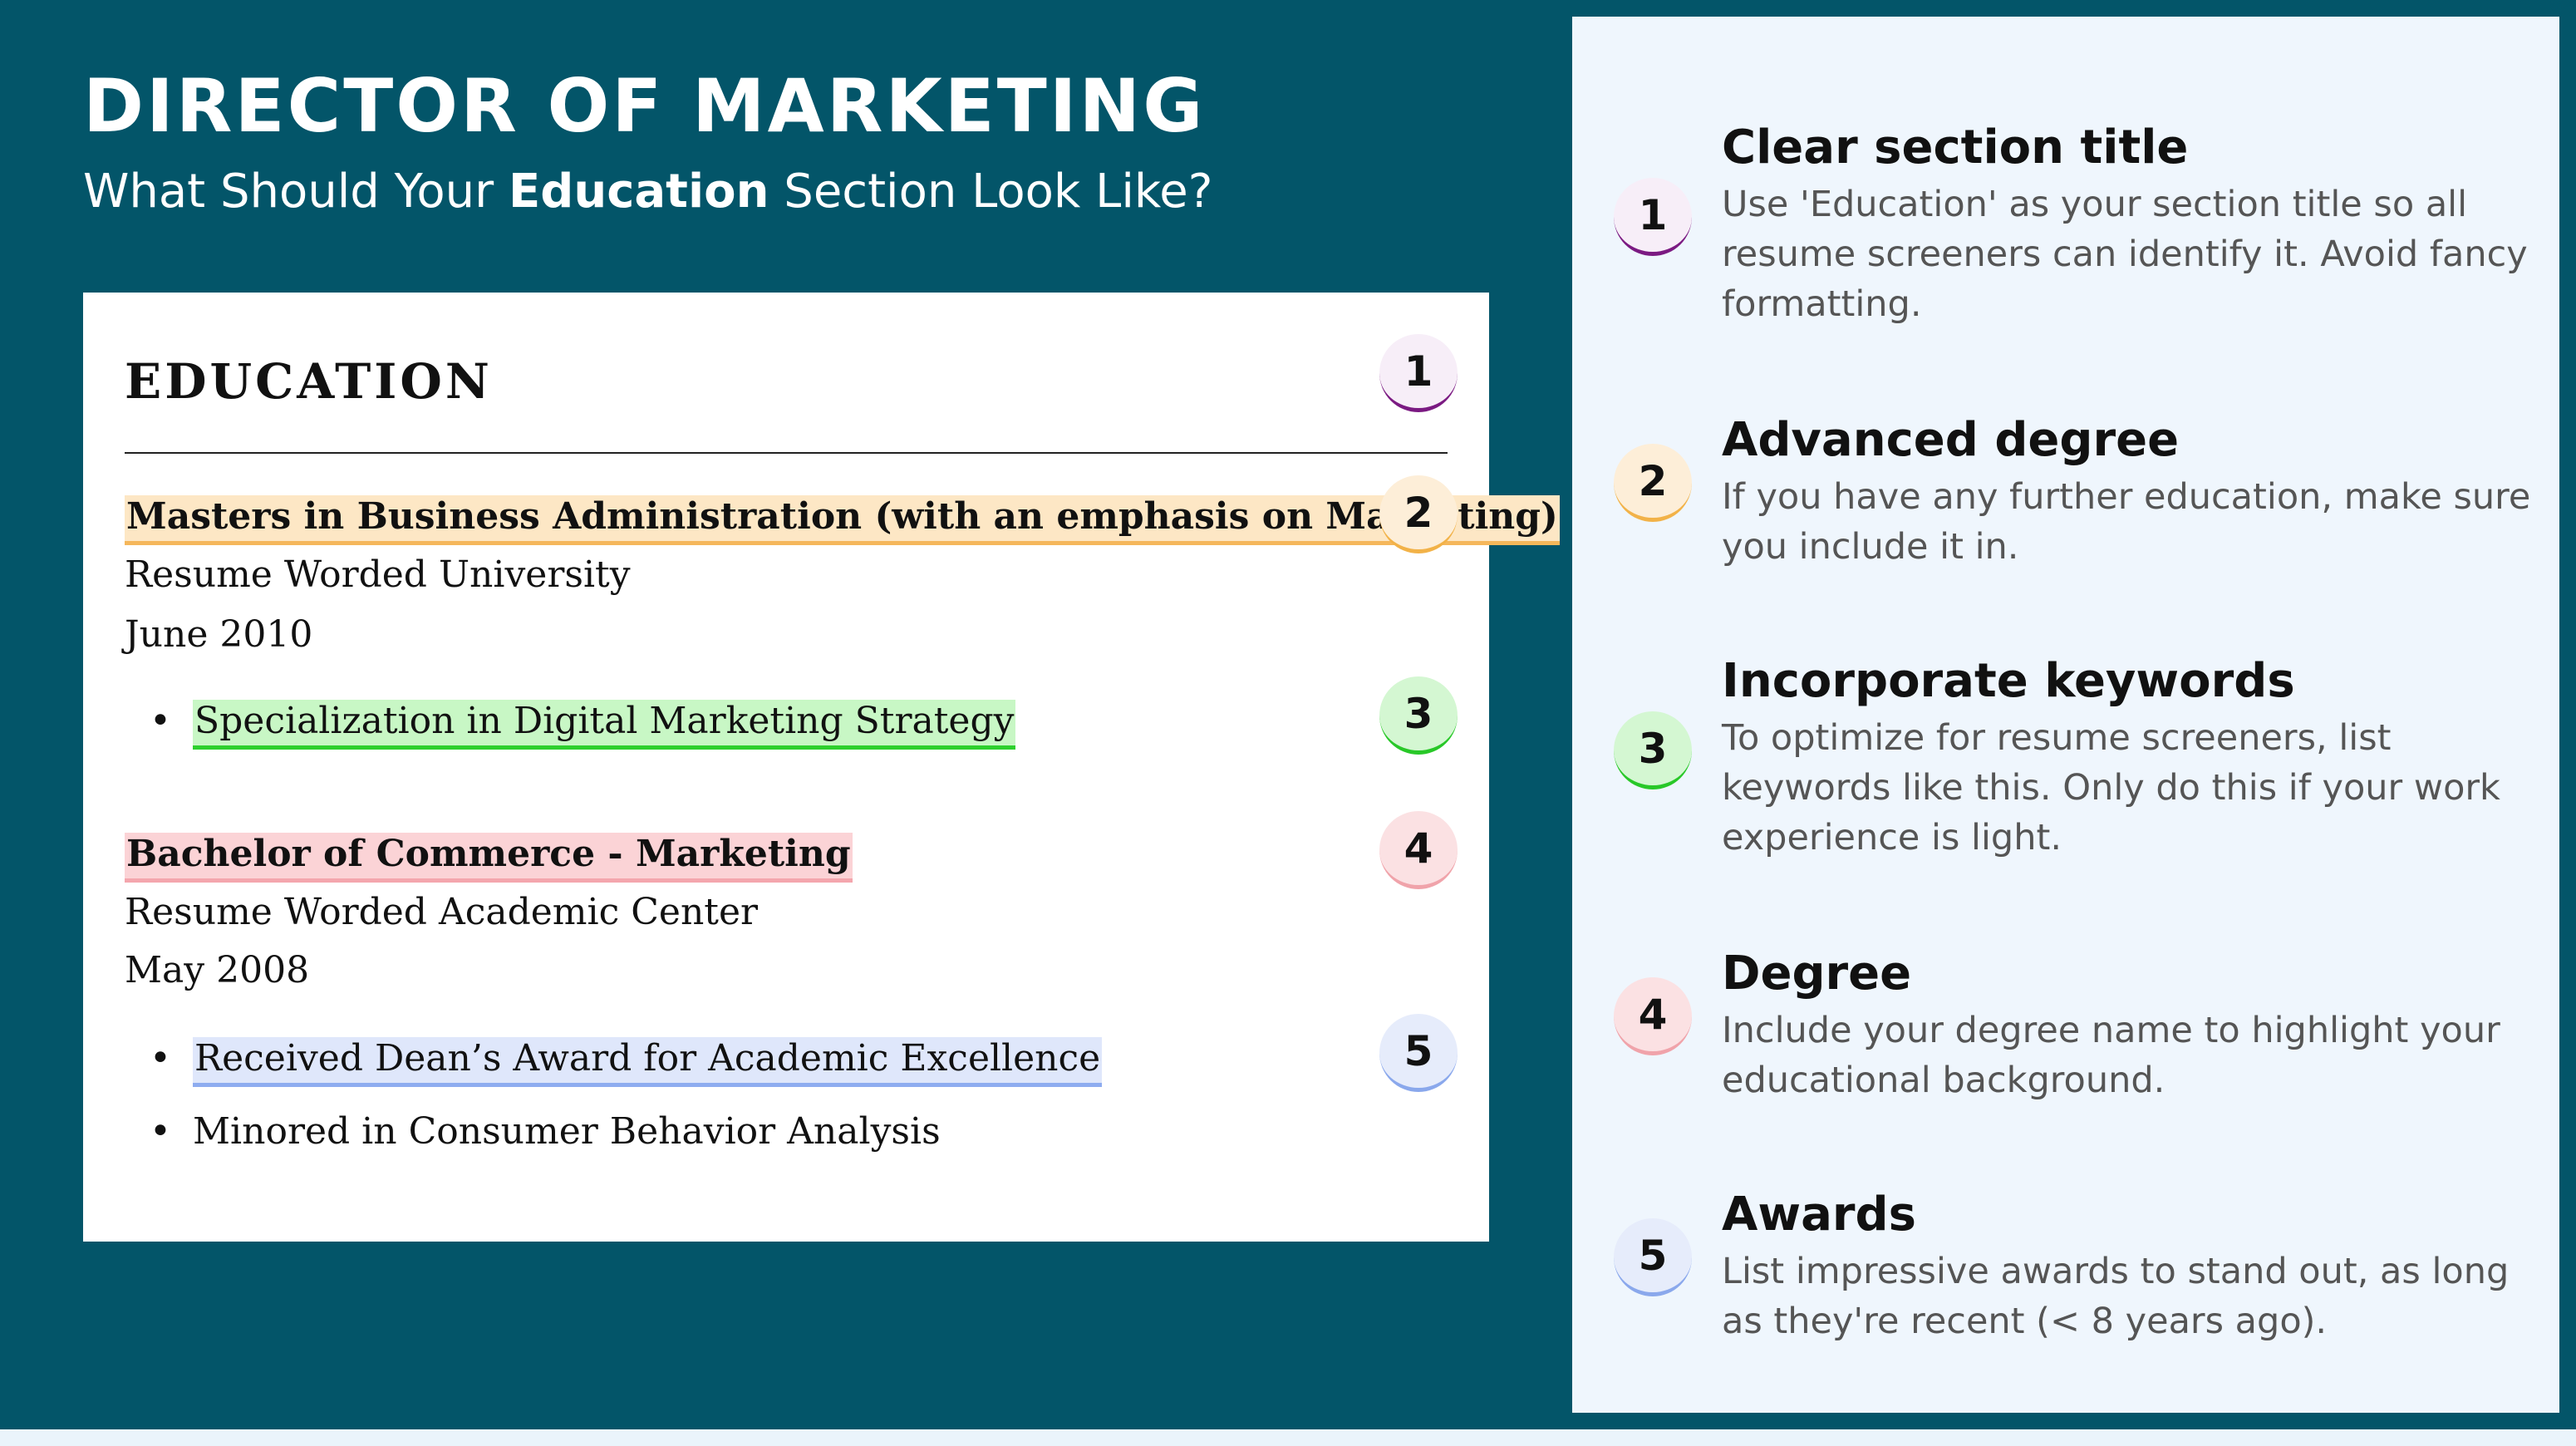 Image resolution: width=2576 pixels, height=1446 pixels. What do you see at coordinates (1819, 1215) in the screenshot?
I see `tip-title: Awards` at bounding box center [1819, 1215].